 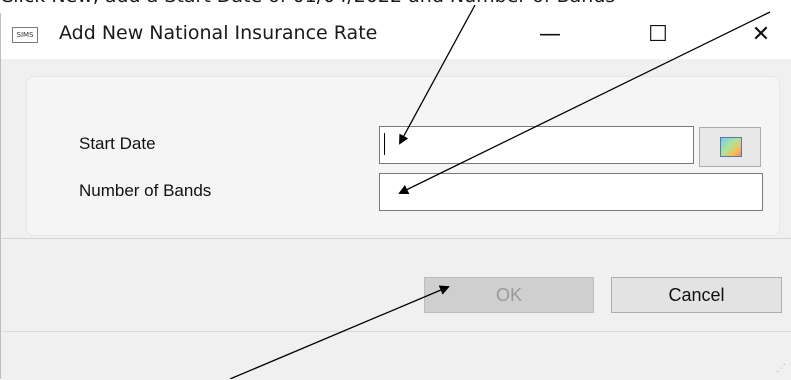 What do you see at coordinates (384, 144) in the screenshot?
I see `text-cursor` at bounding box center [384, 144].